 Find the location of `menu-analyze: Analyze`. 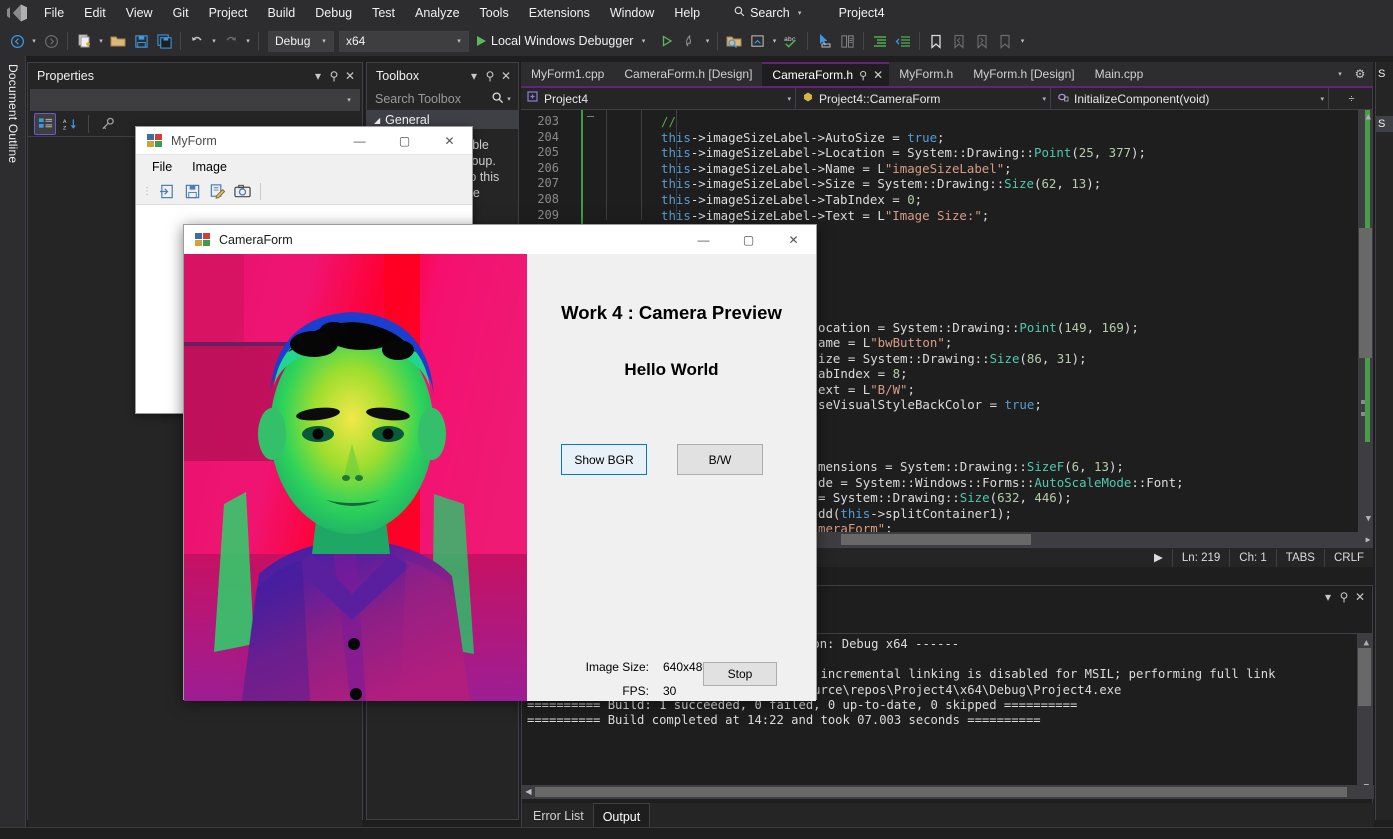

menu-analyze: Analyze is located at coordinates (437, 13).